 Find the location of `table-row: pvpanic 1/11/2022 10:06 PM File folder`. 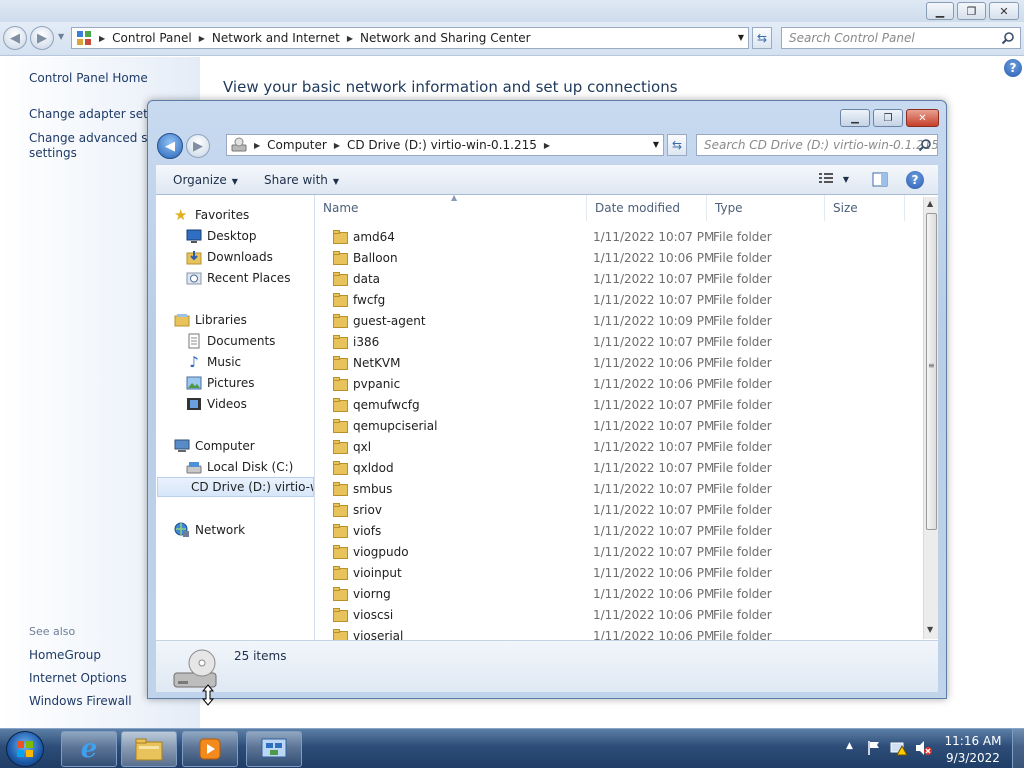

table-row: pvpanic 1/11/2022 10:06 PM File folder is located at coordinates (619, 384).